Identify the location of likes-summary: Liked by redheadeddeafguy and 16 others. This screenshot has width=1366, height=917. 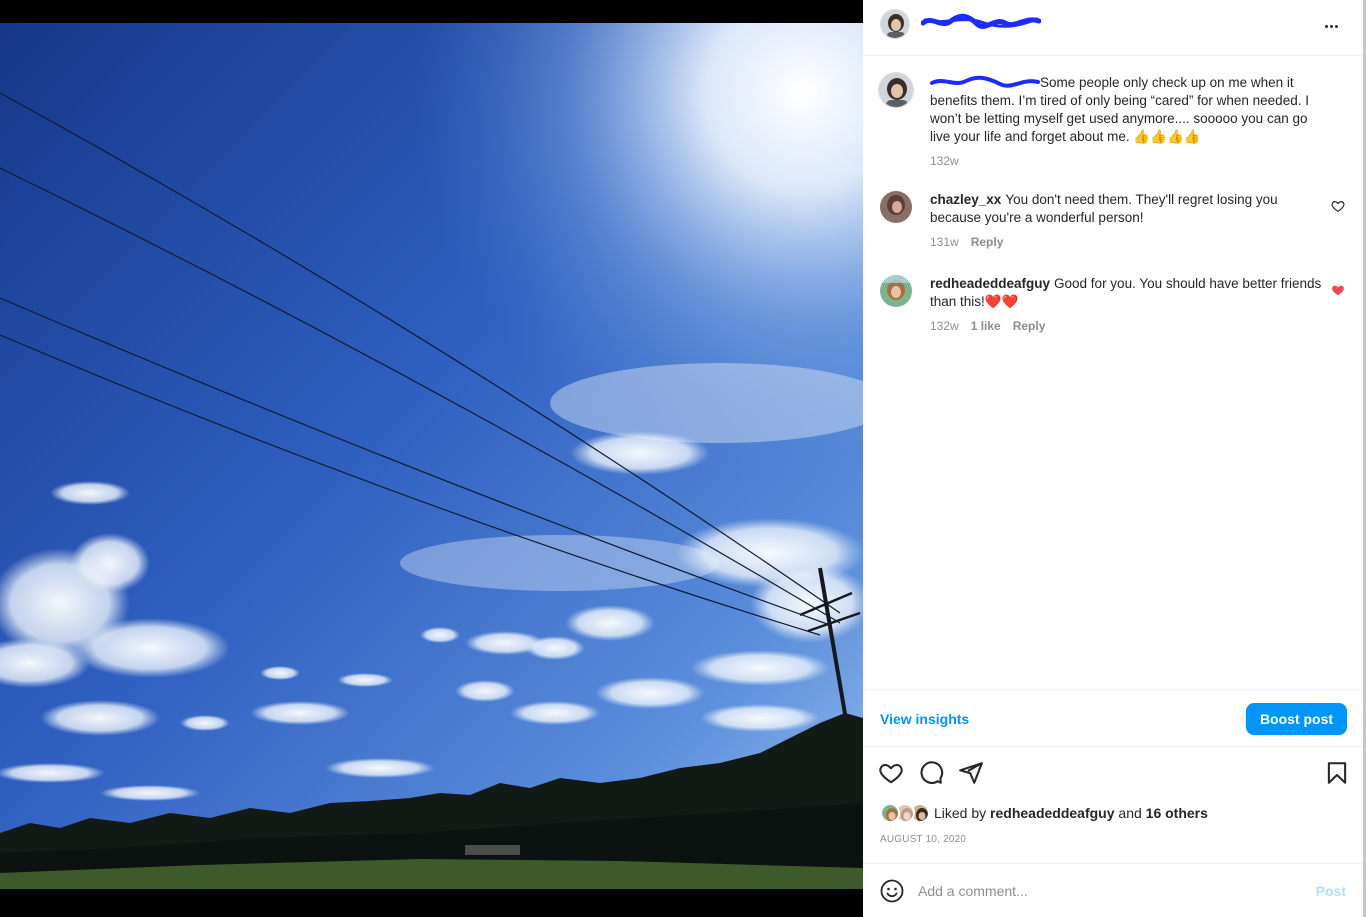
(1044, 813).